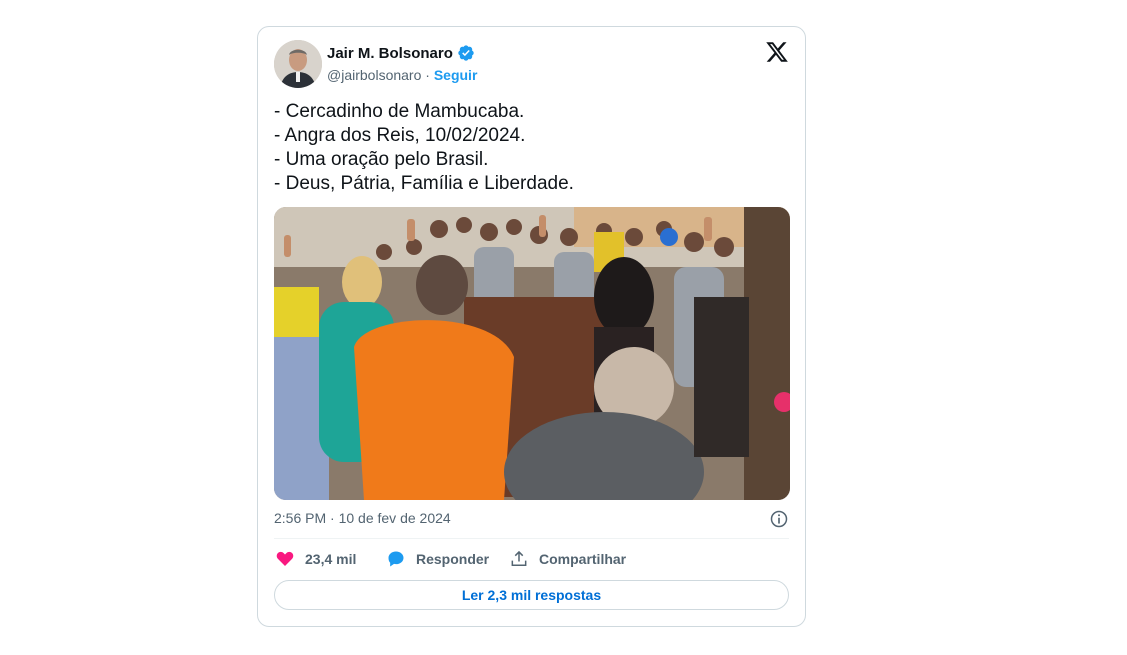  What do you see at coordinates (374, 75) in the screenshot?
I see `author-handle: @jairbolsonaro` at bounding box center [374, 75].